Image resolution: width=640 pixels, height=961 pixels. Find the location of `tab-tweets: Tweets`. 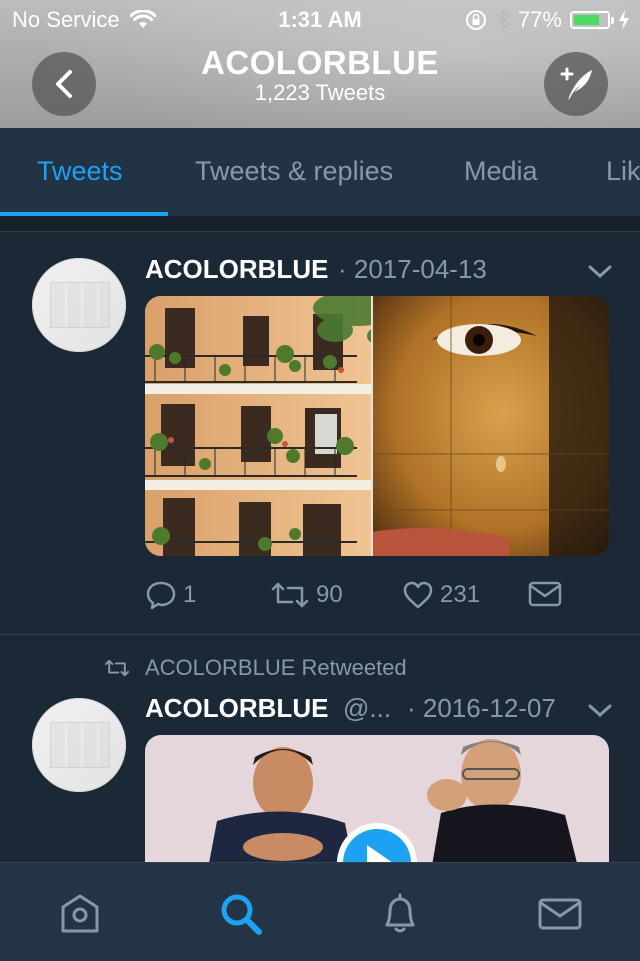

tab-tweets: Tweets is located at coordinates (80, 171).